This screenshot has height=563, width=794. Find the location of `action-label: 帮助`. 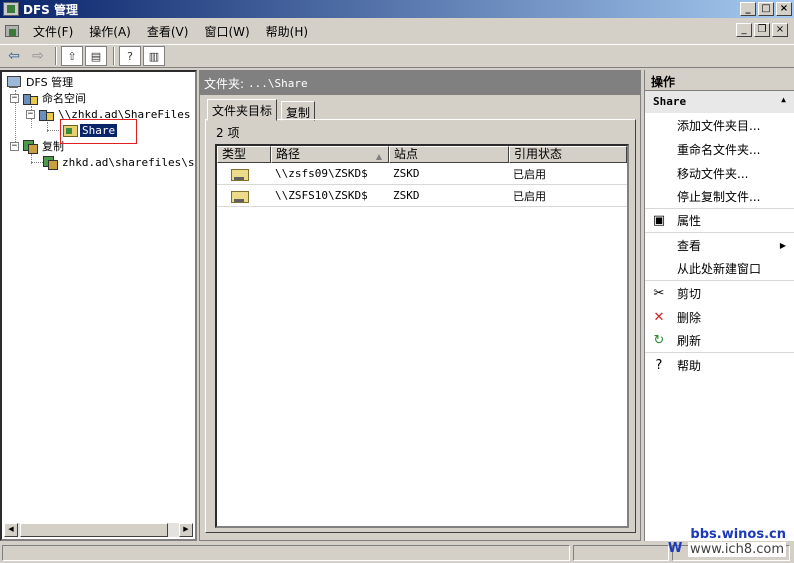

action-label: 帮助 is located at coordinates (689, 365).